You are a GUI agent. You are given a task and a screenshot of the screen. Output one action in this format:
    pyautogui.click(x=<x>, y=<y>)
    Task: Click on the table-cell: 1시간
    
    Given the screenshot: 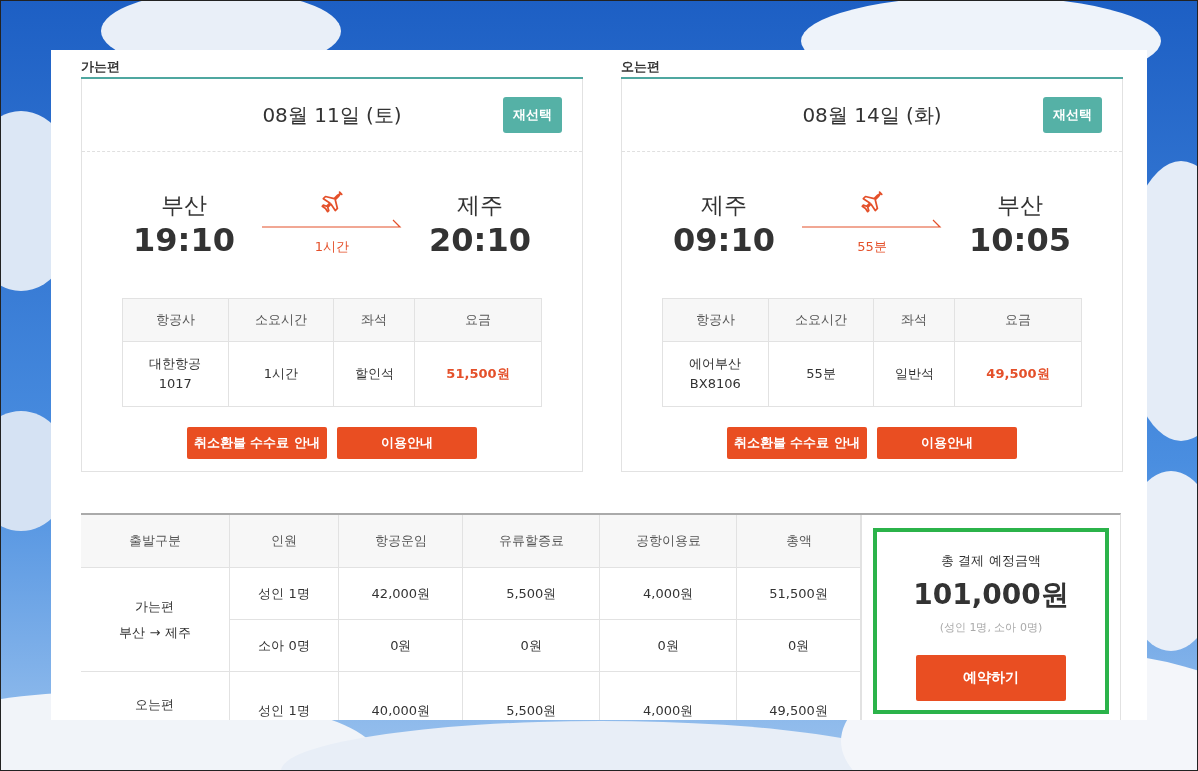 What is the action you would take?
    pyautogui.click(x=281, y=374)
    